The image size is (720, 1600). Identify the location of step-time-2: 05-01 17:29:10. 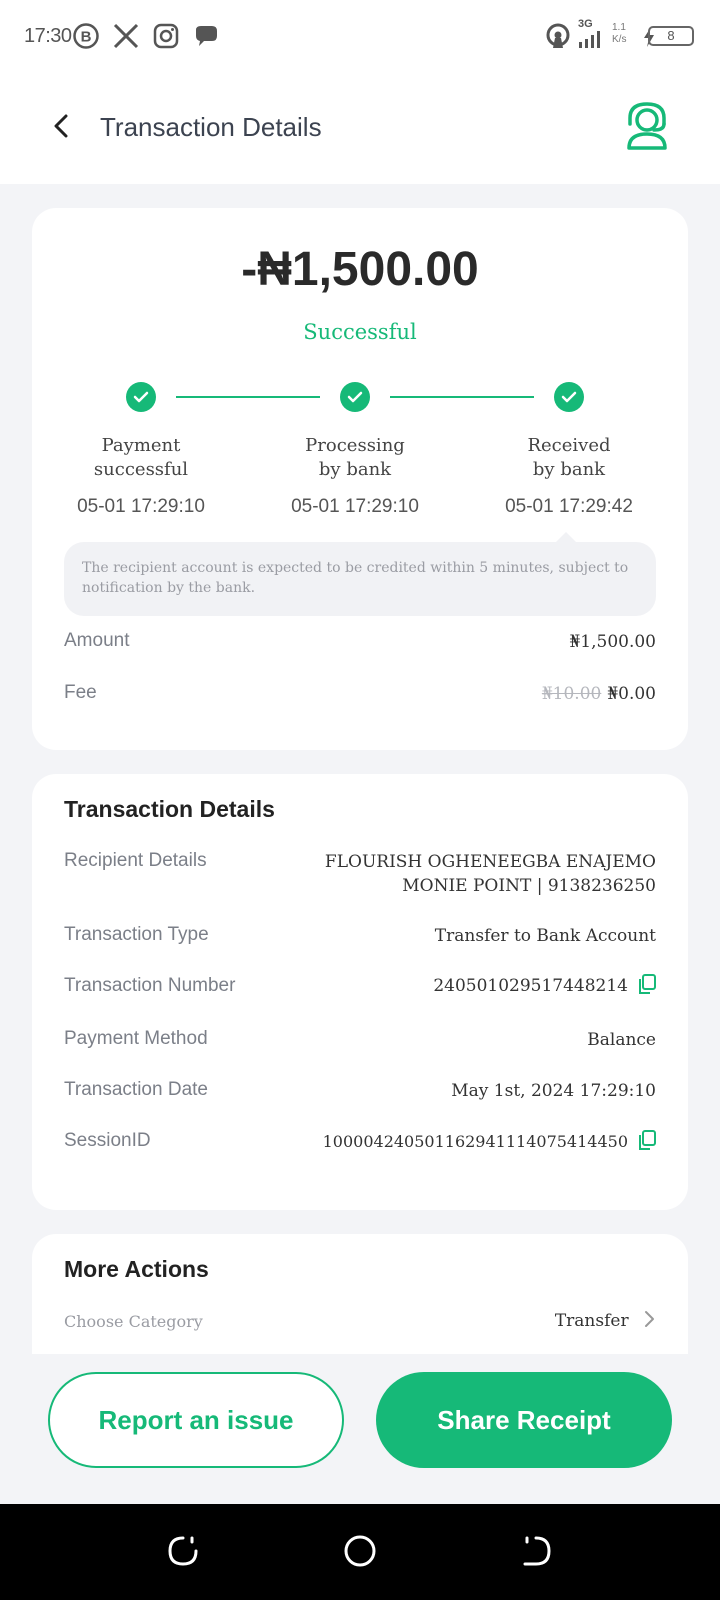
(355, 506).